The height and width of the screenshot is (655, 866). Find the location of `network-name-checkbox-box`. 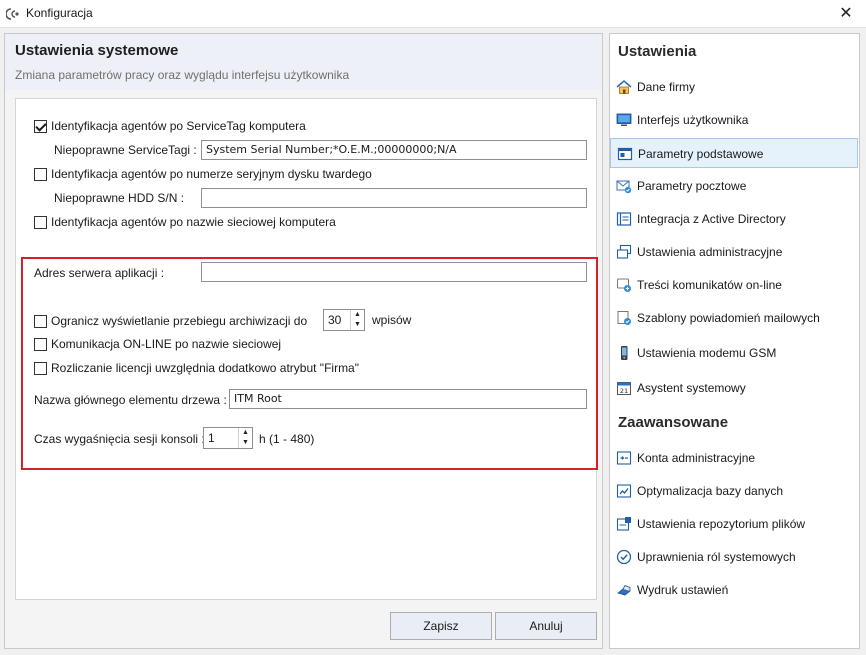

network-name-checkbox-box is located at coordinates (40, 222).